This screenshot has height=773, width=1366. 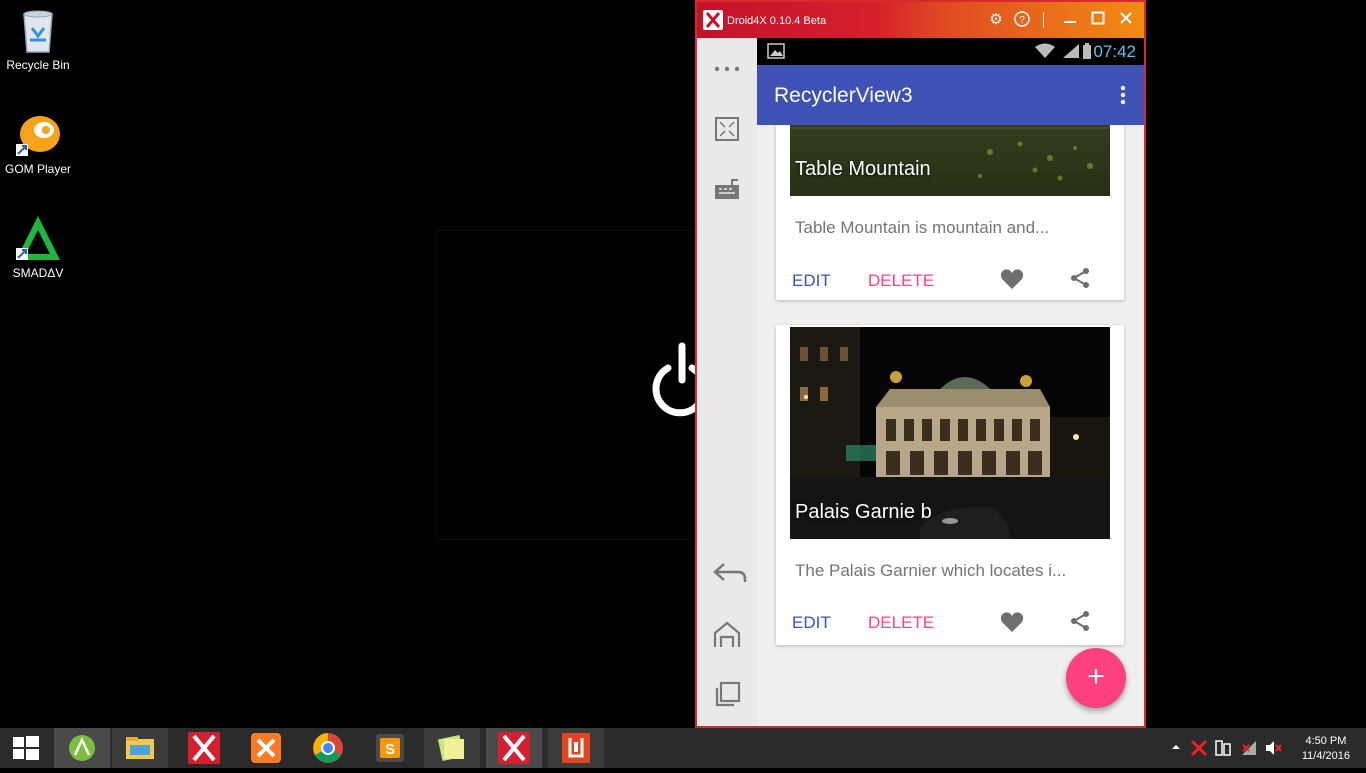 I want to click on help-icon: ?, so click(x=1022, y=20).